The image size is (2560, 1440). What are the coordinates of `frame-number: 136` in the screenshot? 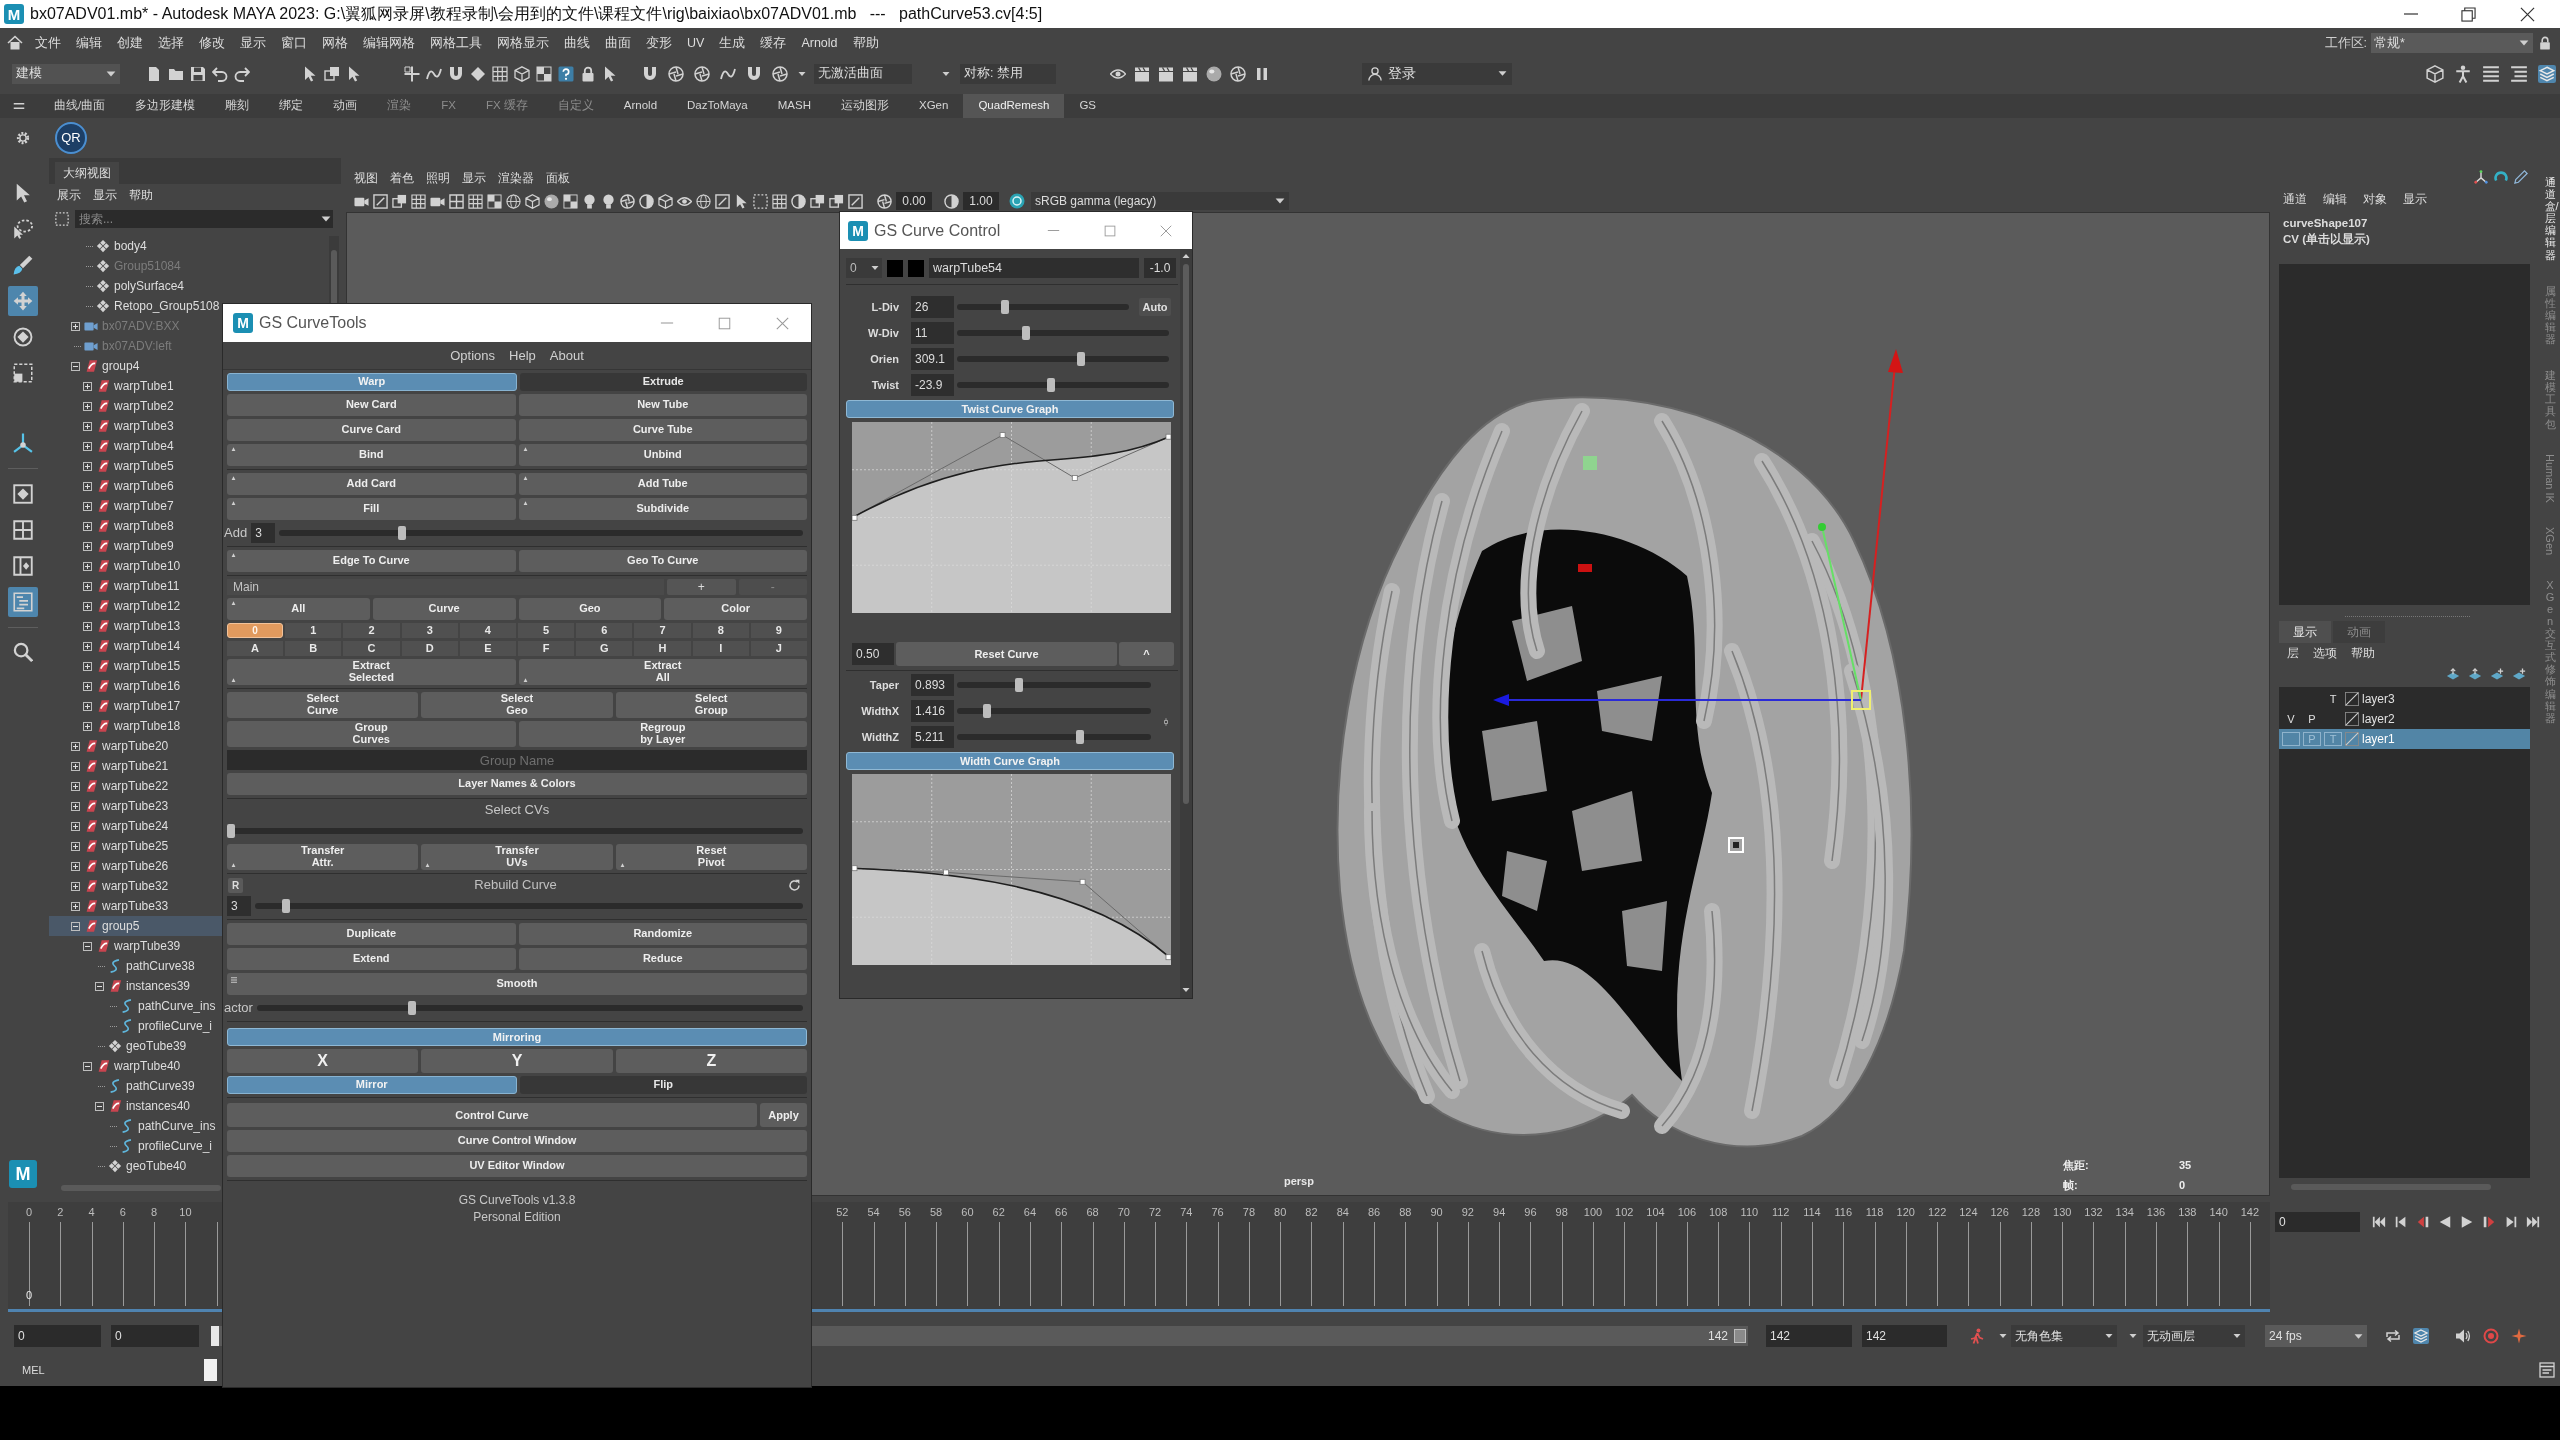 It's located at (2156, 1212).